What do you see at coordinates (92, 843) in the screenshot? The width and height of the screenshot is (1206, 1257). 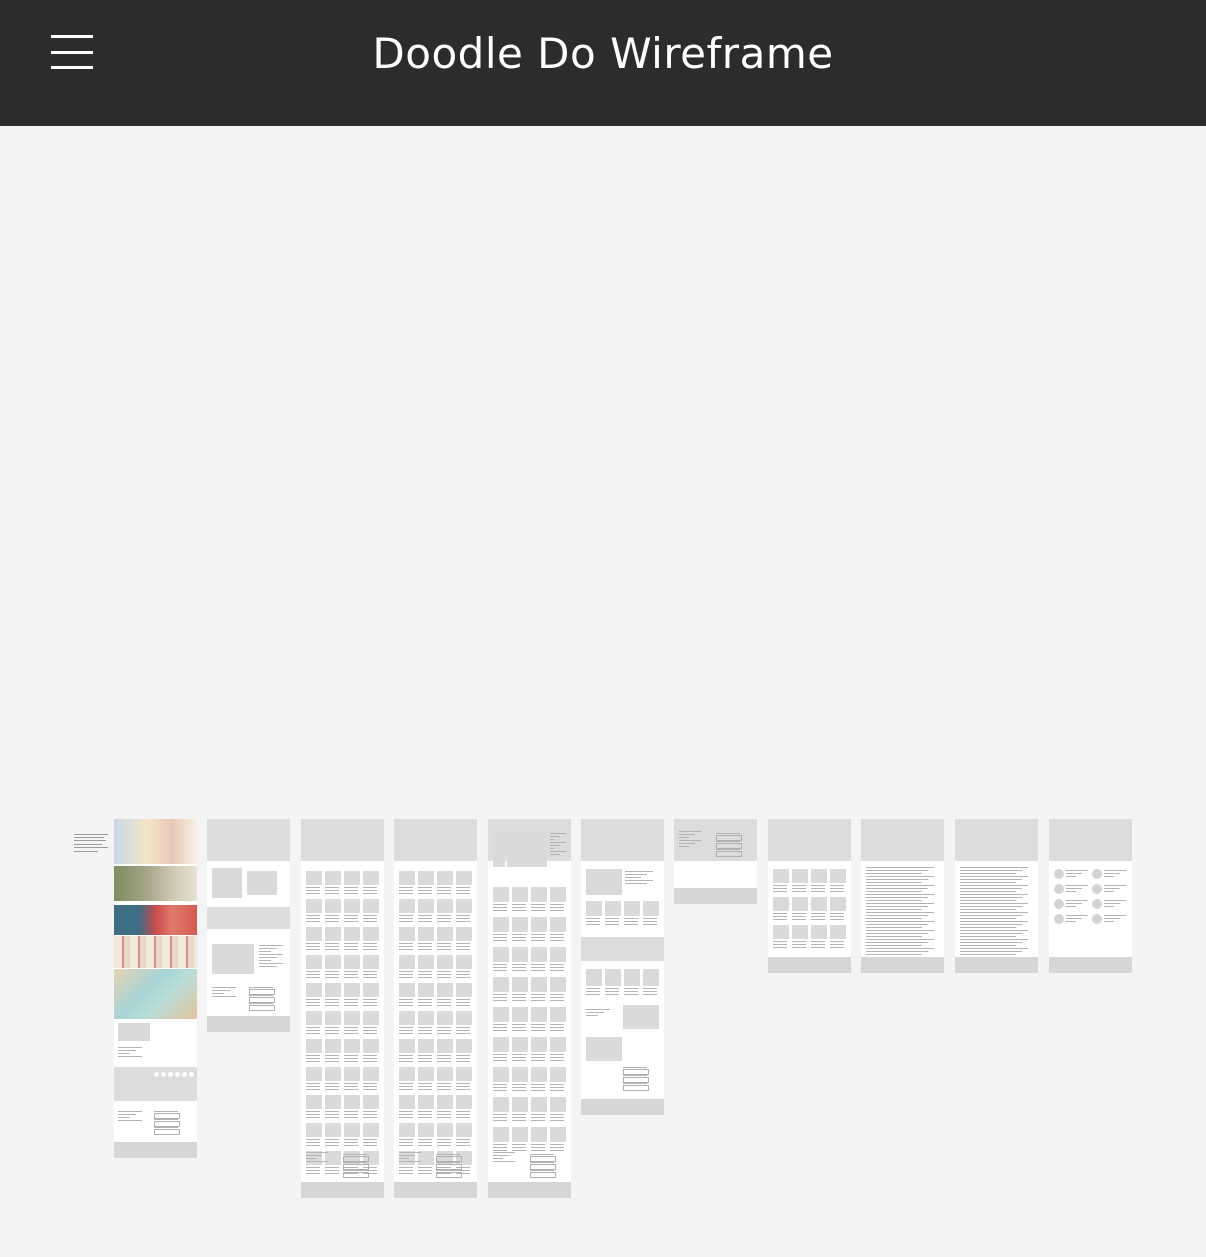 I see `annotation-notes` at bounding box center [92, 843].